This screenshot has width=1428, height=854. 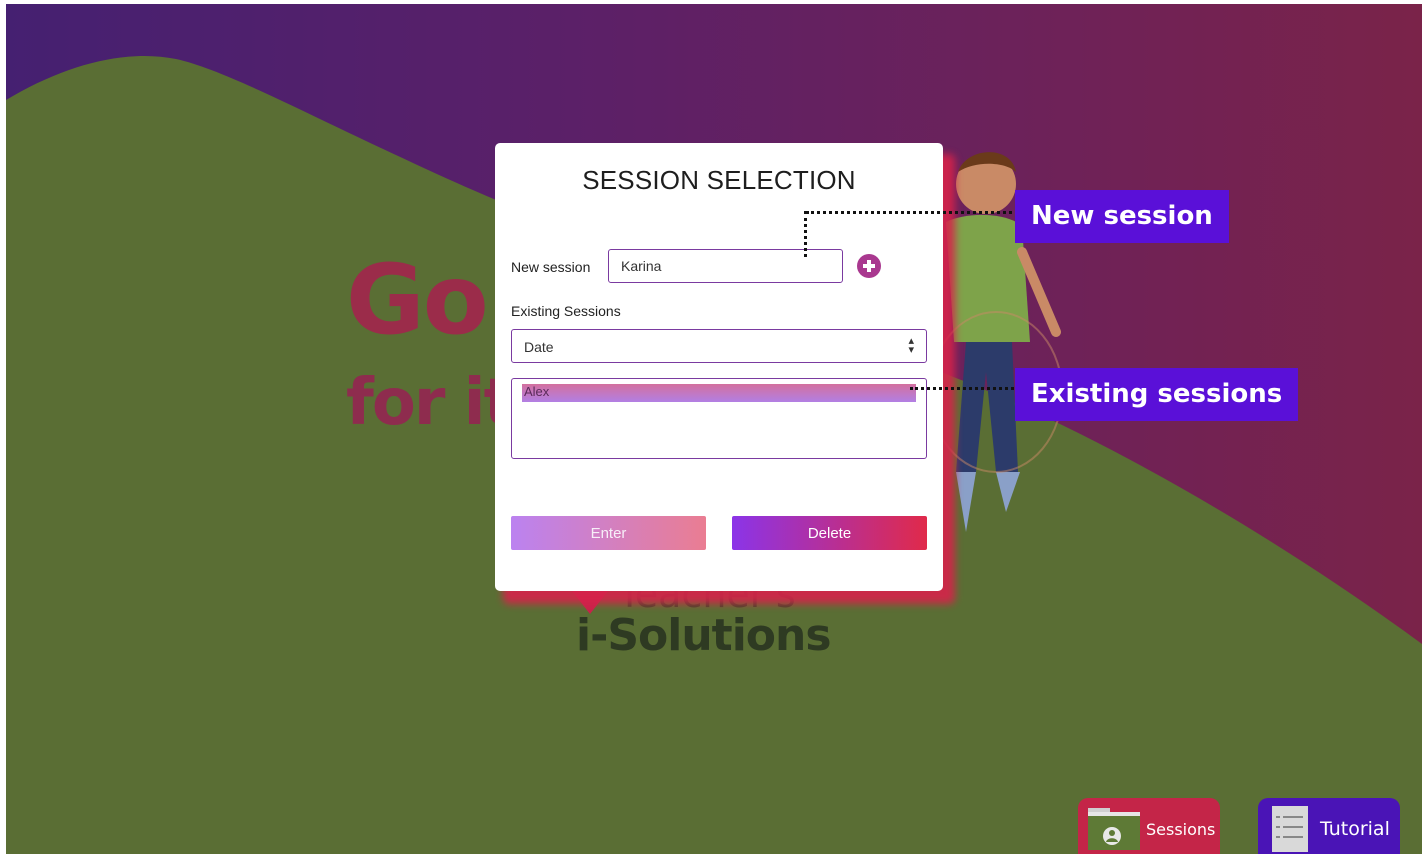 I want to click on enter-button: Enter, so click(x=608, y=533).